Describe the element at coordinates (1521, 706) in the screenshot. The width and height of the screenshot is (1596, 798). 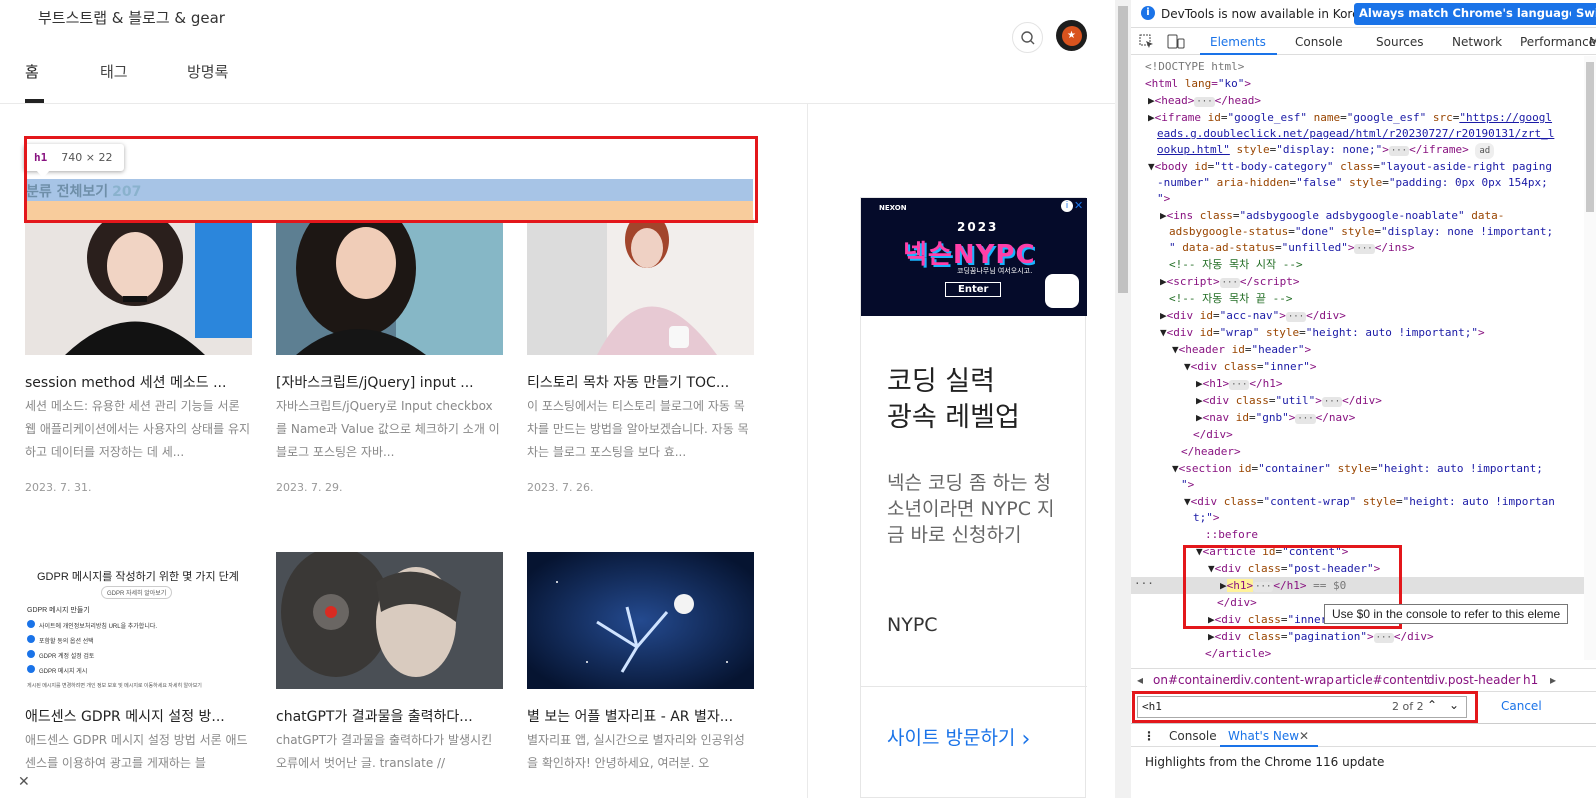
I see `find-cancel-button: Cancel` at that location.